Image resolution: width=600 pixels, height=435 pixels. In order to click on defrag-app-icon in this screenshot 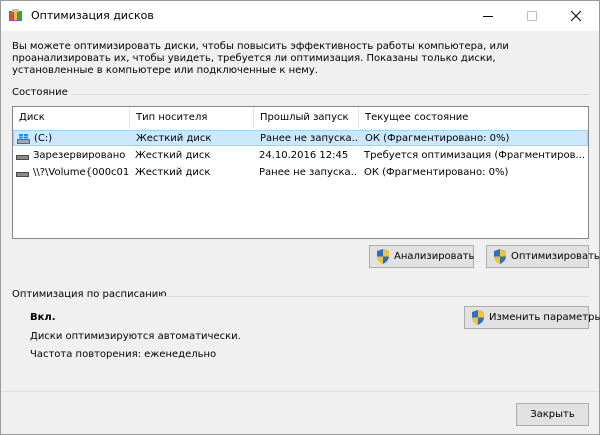, I will do `click(15, 15)`.